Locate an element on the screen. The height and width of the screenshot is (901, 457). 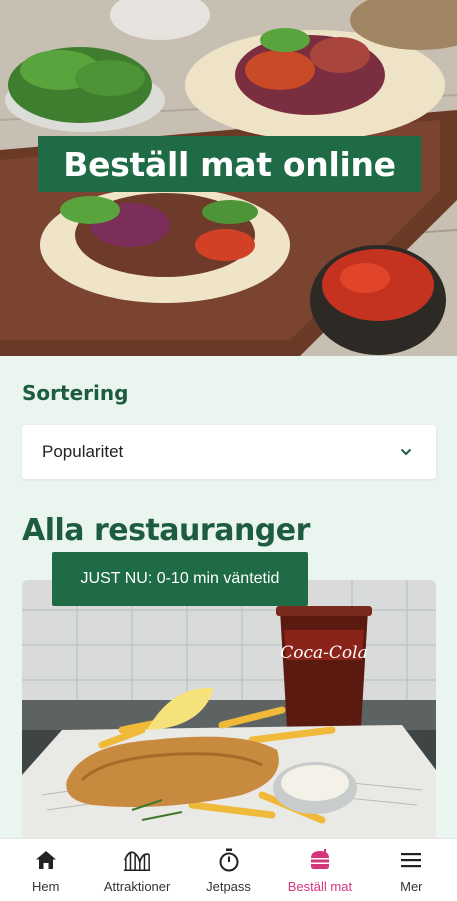
sort-label: Sortering is located at coordinates (75, 393).